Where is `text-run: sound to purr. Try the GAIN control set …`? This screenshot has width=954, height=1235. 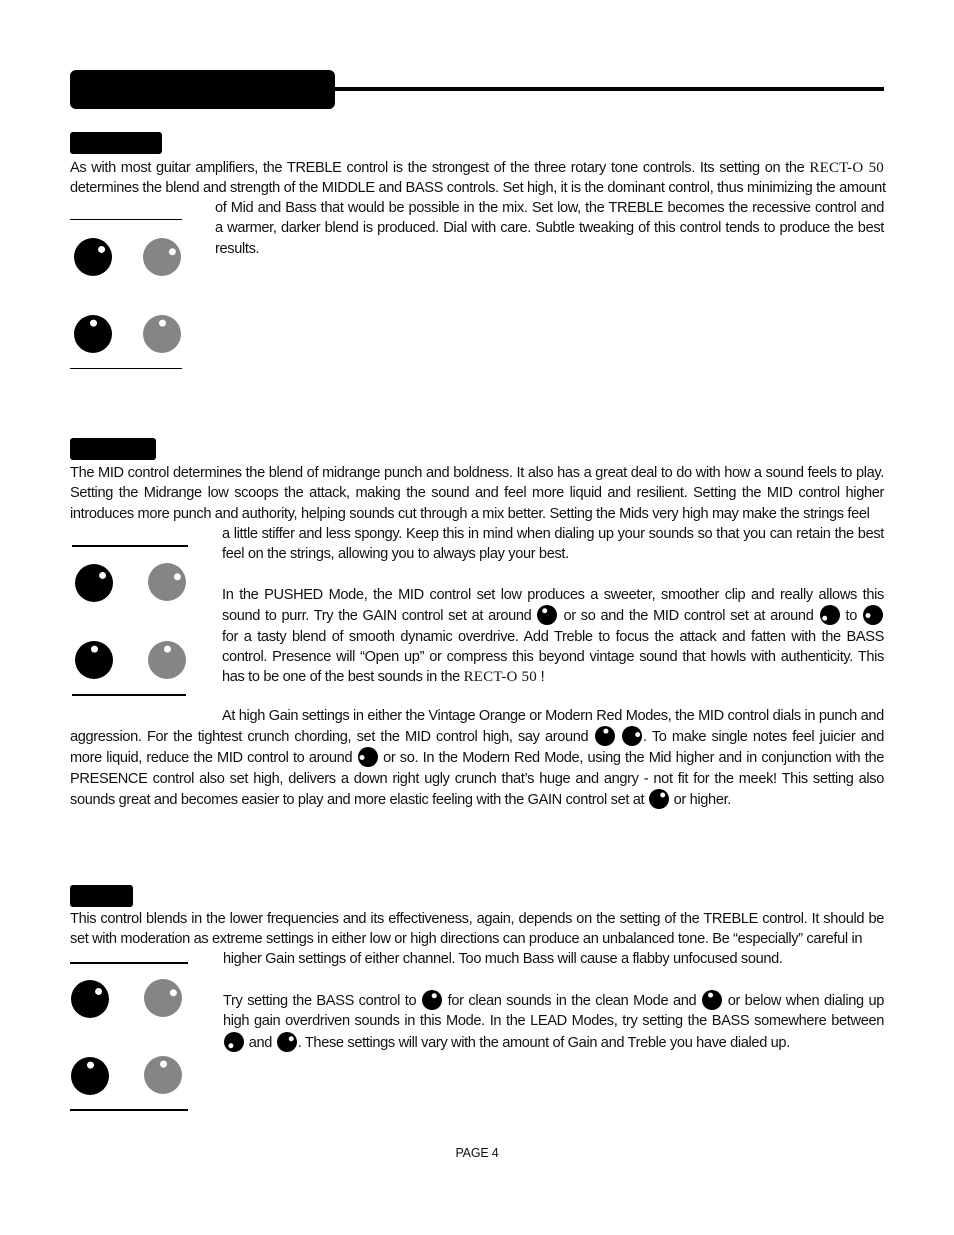
text-run: sound to purr. Try the GAIN control set … is located at coordinates (379, 616).